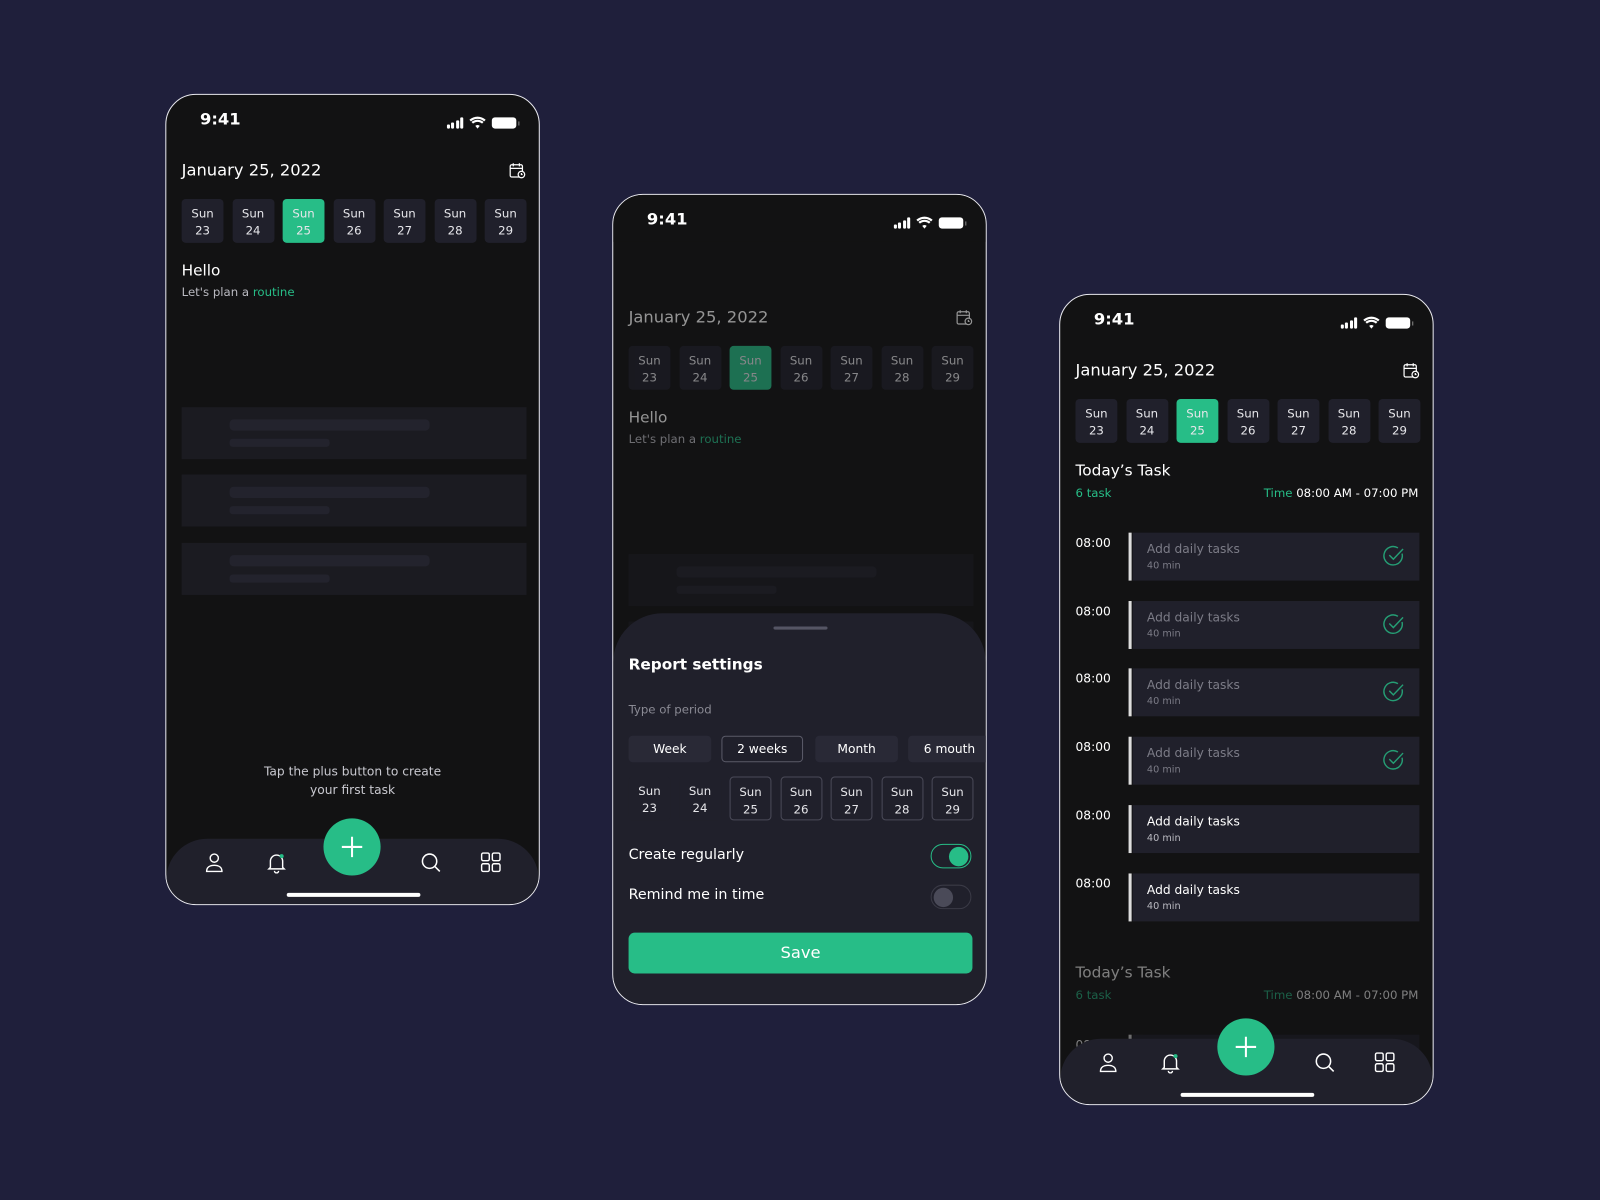  Describe the element at coordinates (856, 749) in the screenshot. I see `period-option: Month` at that location.